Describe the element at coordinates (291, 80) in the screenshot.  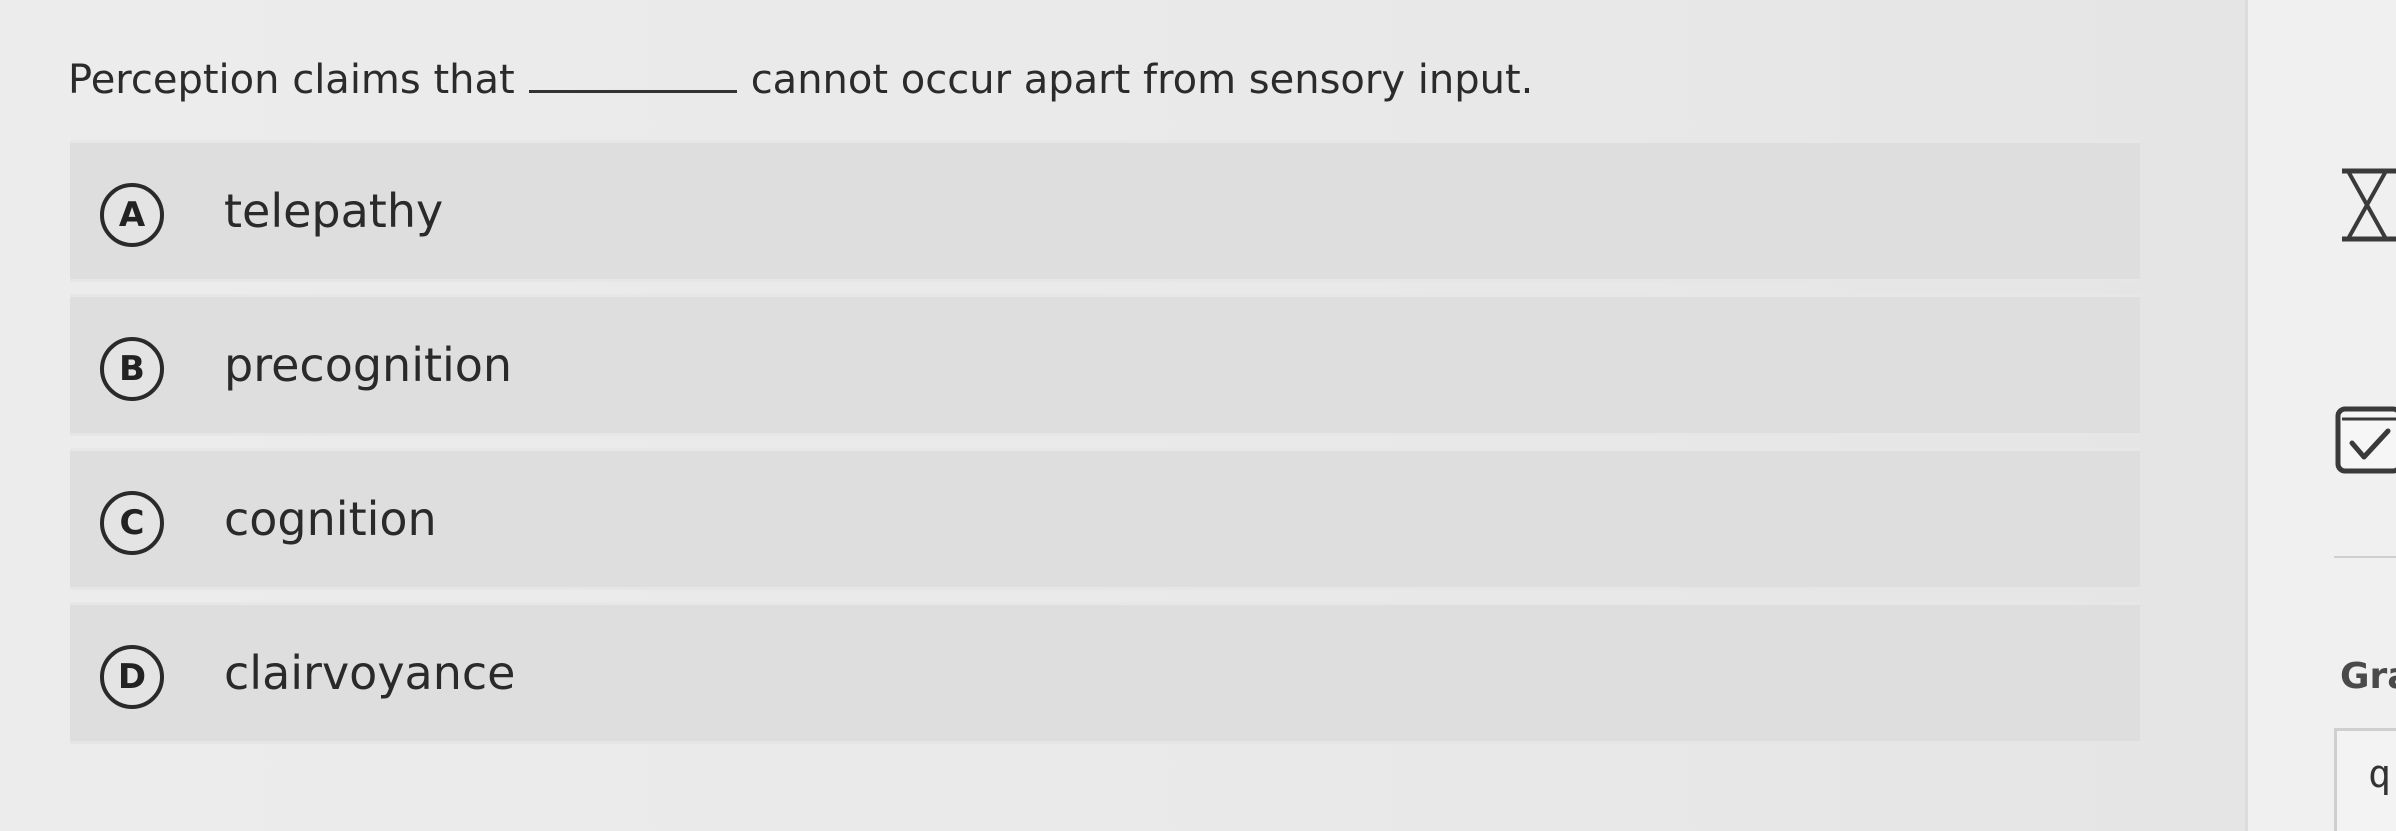
I see `question-text-before: Perception claims that` at that location.